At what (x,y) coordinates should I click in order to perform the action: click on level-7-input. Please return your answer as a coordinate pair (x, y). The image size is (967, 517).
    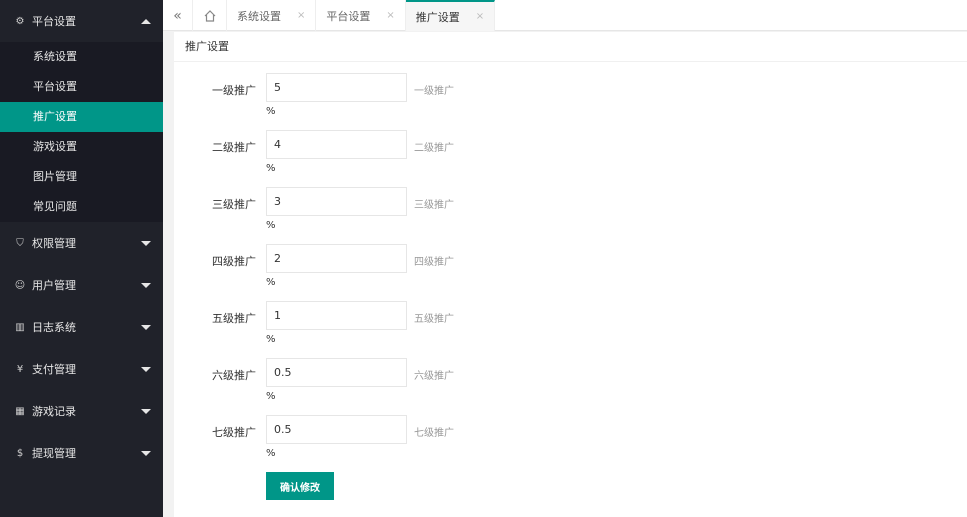
    Looking at the image, I should click on (336, 429).